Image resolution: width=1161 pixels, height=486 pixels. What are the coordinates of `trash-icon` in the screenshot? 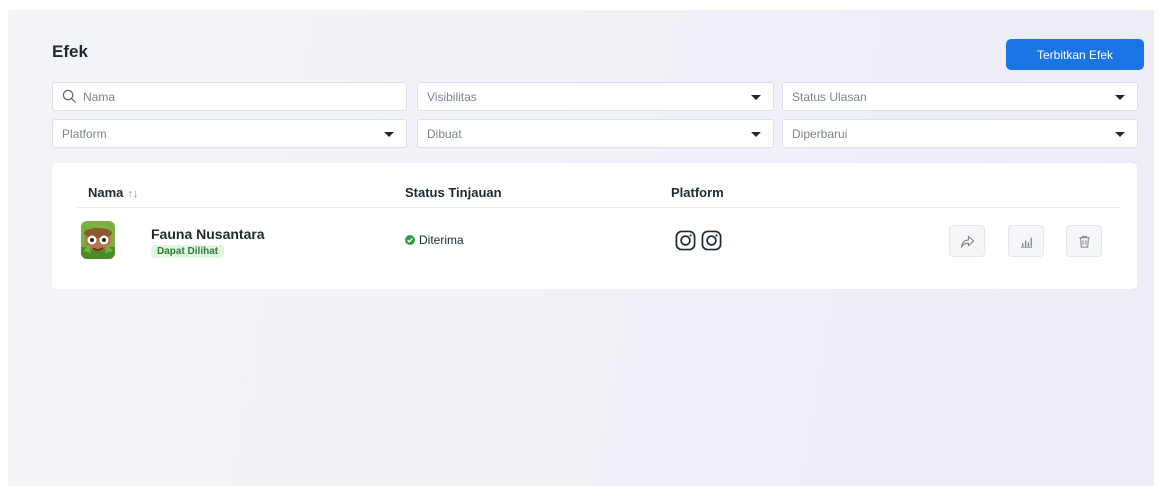 It's located at (1084, 241).